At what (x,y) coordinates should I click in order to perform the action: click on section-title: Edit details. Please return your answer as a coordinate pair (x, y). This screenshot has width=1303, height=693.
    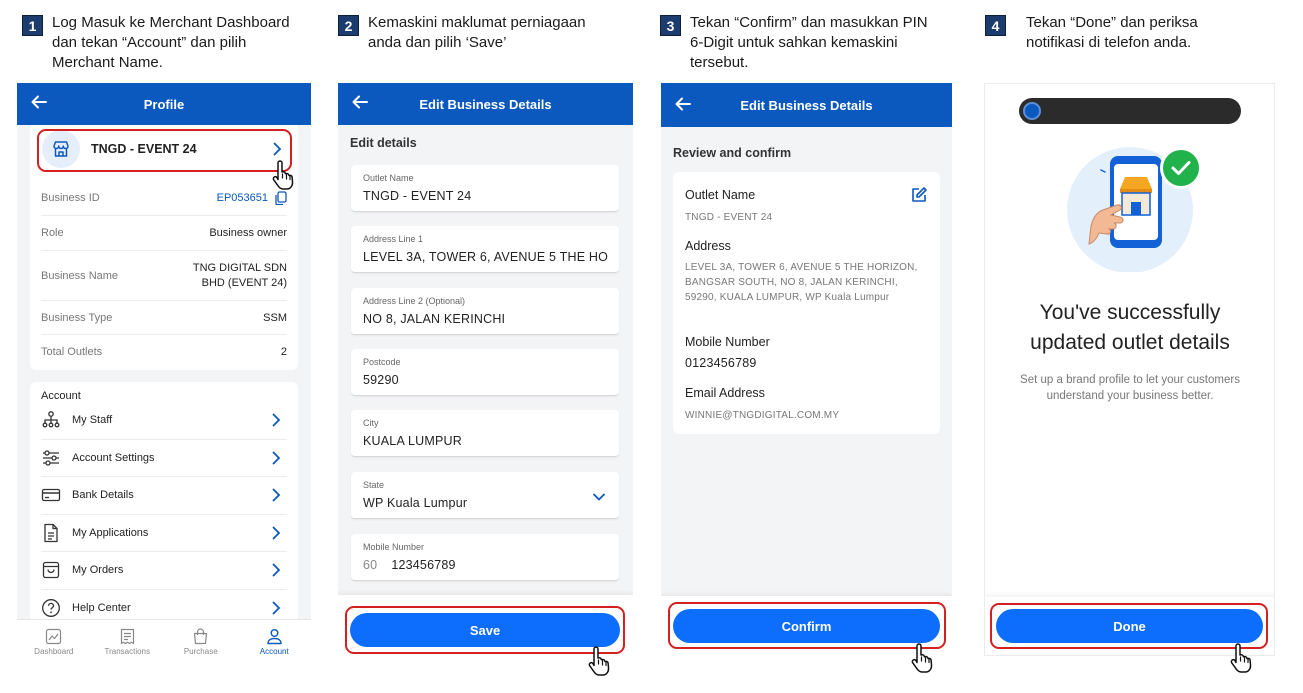
    Looking at the image, I should click on (383, 143).